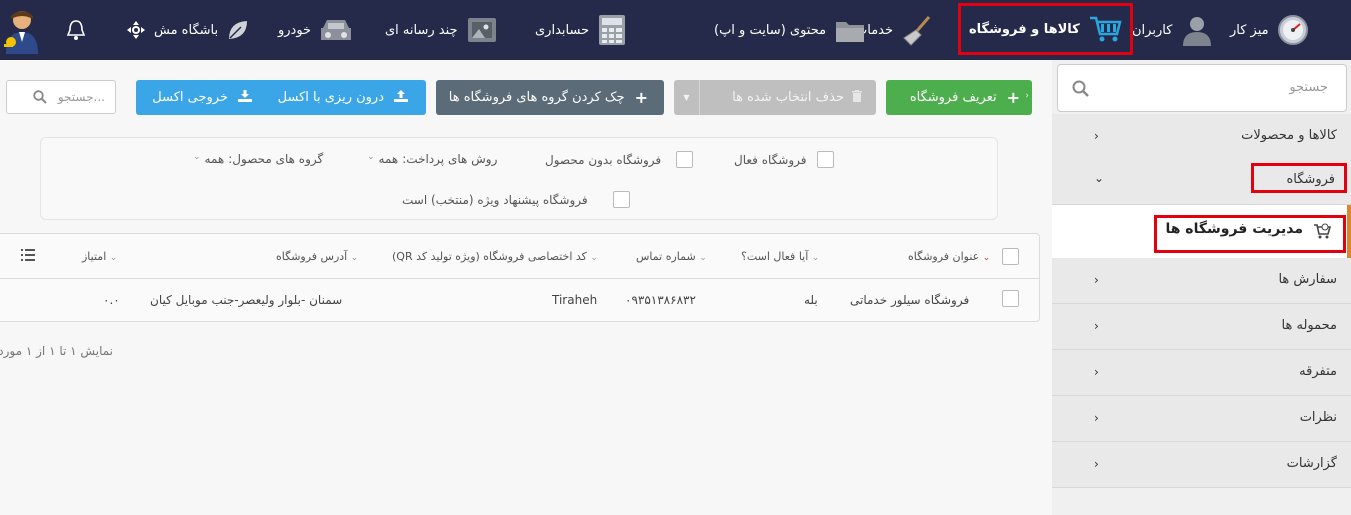 This screenshot has width=1351, height=515. I want to click on column-header-label: آدرس فروشگاه, so click(312, 256).